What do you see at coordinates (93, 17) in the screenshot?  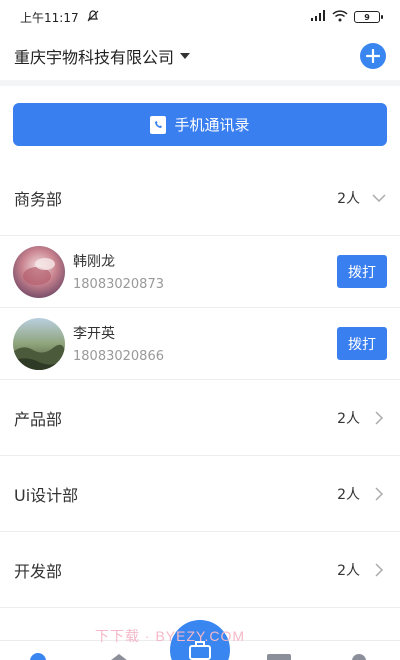 I see `mute-icon` at bounding box center [93, 17].